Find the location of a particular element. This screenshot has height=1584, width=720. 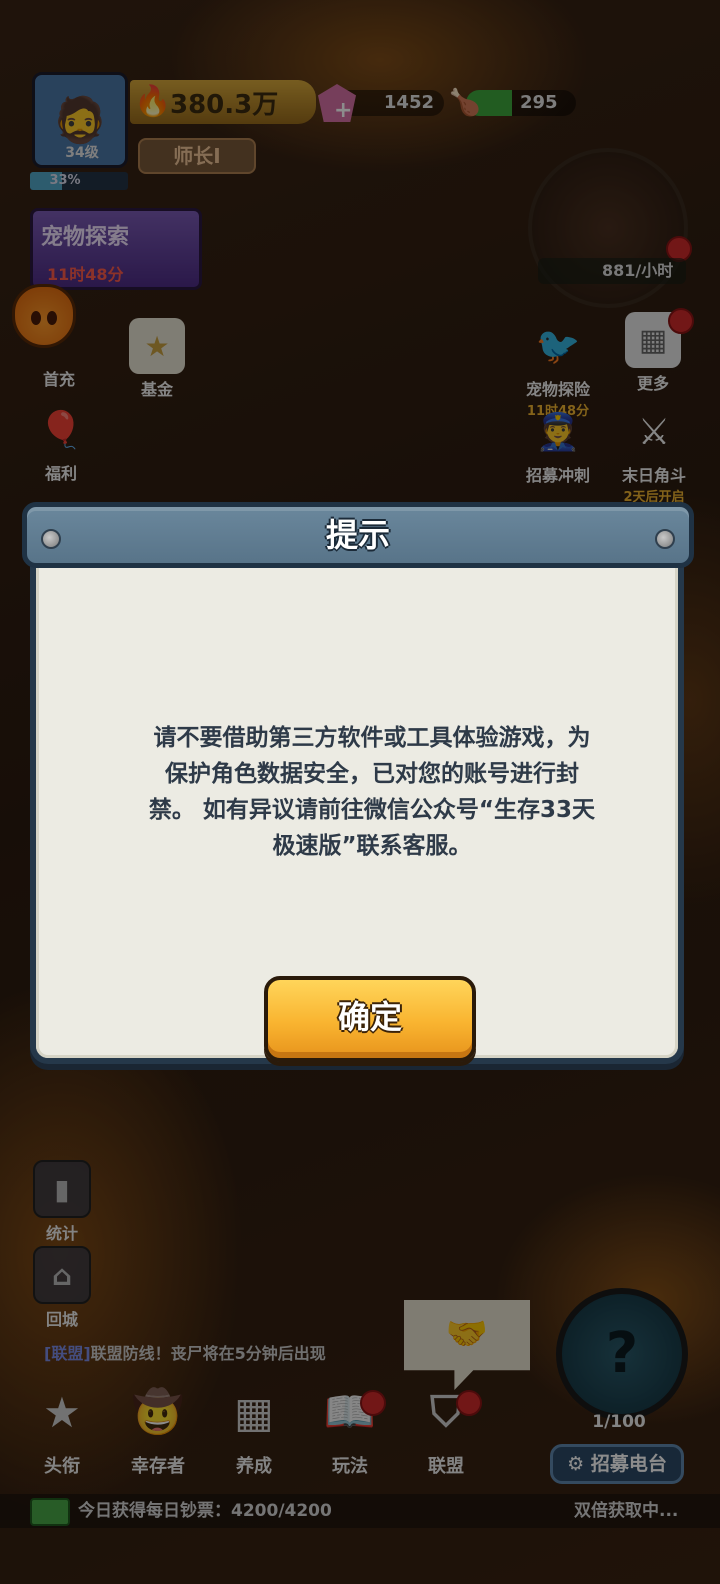

dialog-header: 提示 is located at coordinates (358, 535).